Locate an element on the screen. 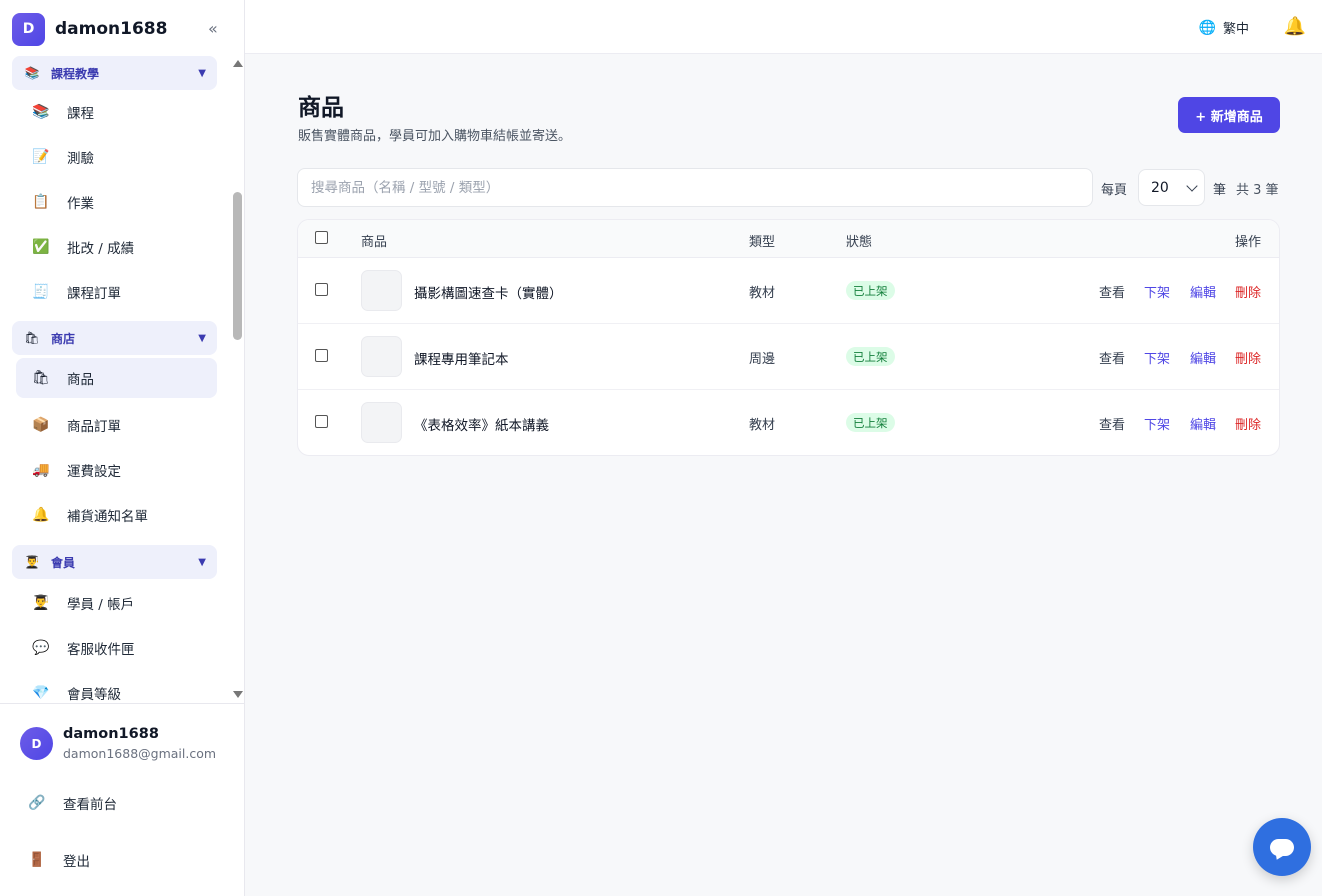 The width and height of the screenshot is (1322, 896). logout-label: 登出 is located at coordinates (76, 862).